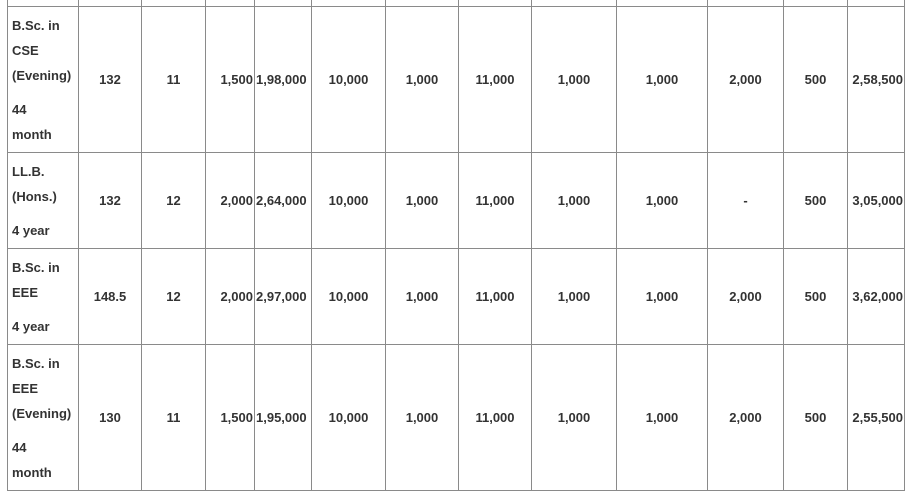 Image resolution: width=913 pixels, height=497 pixels. I want to click on table-cell: 130, so click(110, 417).